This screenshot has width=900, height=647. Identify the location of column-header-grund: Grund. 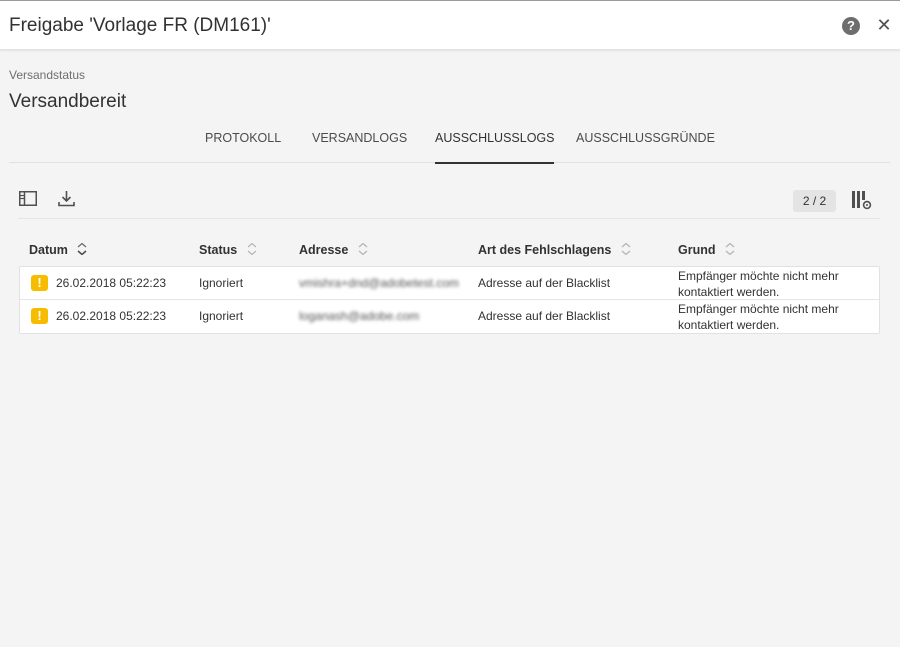
(706, 250).